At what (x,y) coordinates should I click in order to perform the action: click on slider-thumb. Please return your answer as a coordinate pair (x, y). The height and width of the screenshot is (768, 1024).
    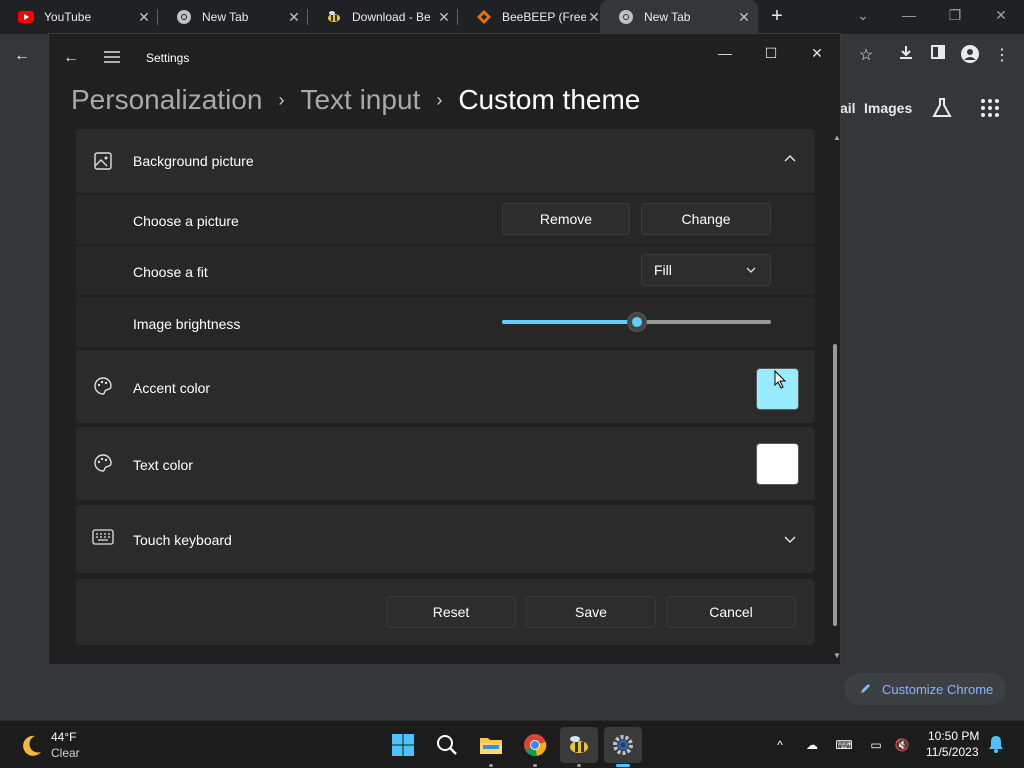
    Looking at the image, I should click on (636, 322).